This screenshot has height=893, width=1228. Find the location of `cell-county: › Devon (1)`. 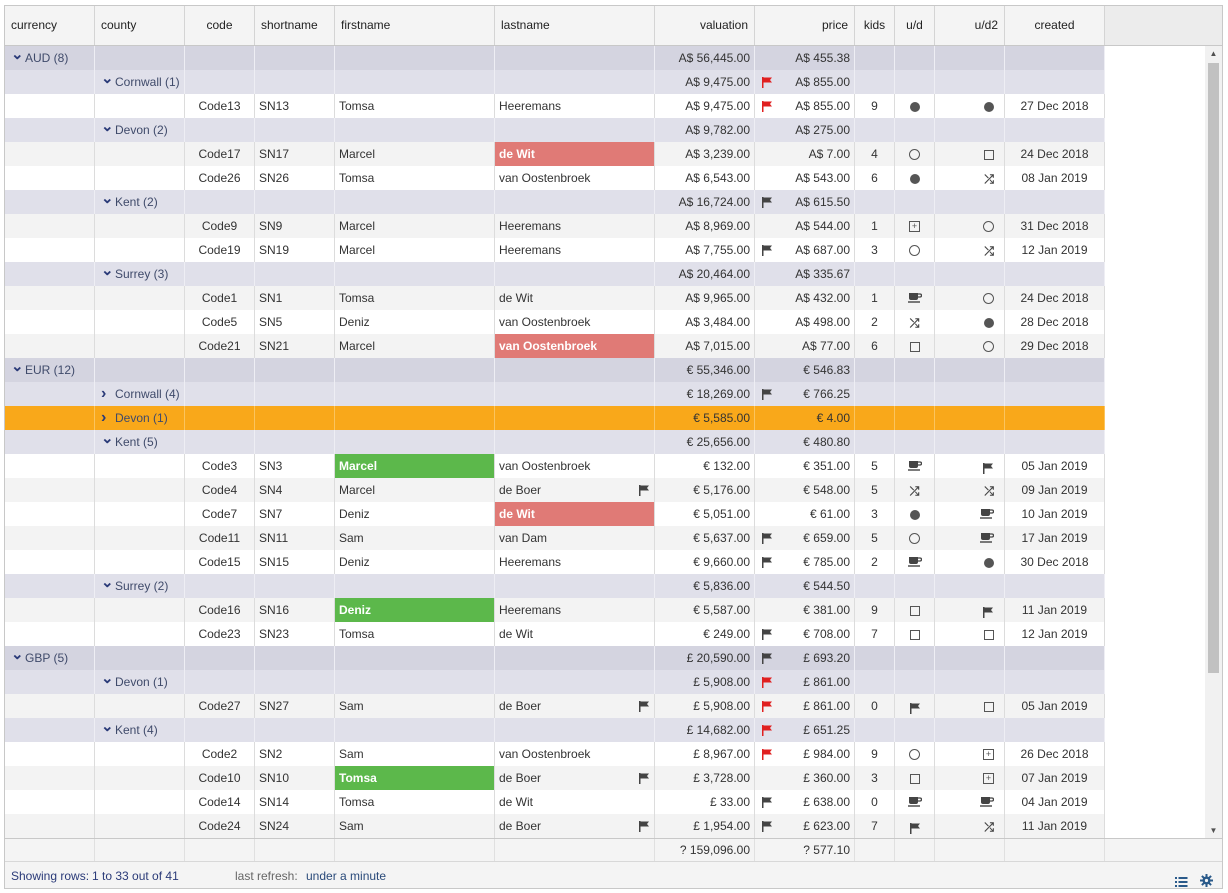

cell-county: › Devon (1) is located at coordinates (140, 418).